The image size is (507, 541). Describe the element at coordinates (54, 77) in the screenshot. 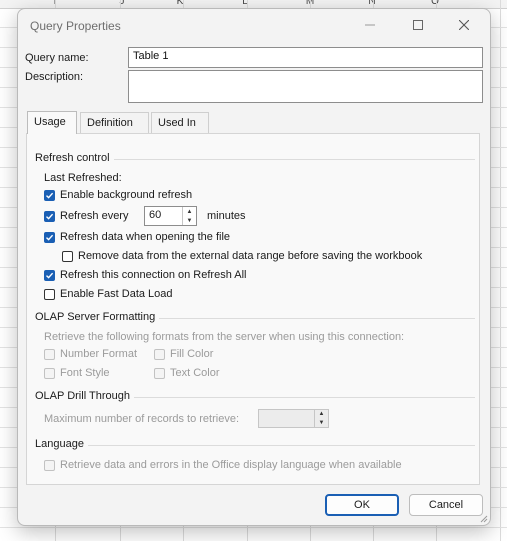

I see `description-label: Description:` at that location.